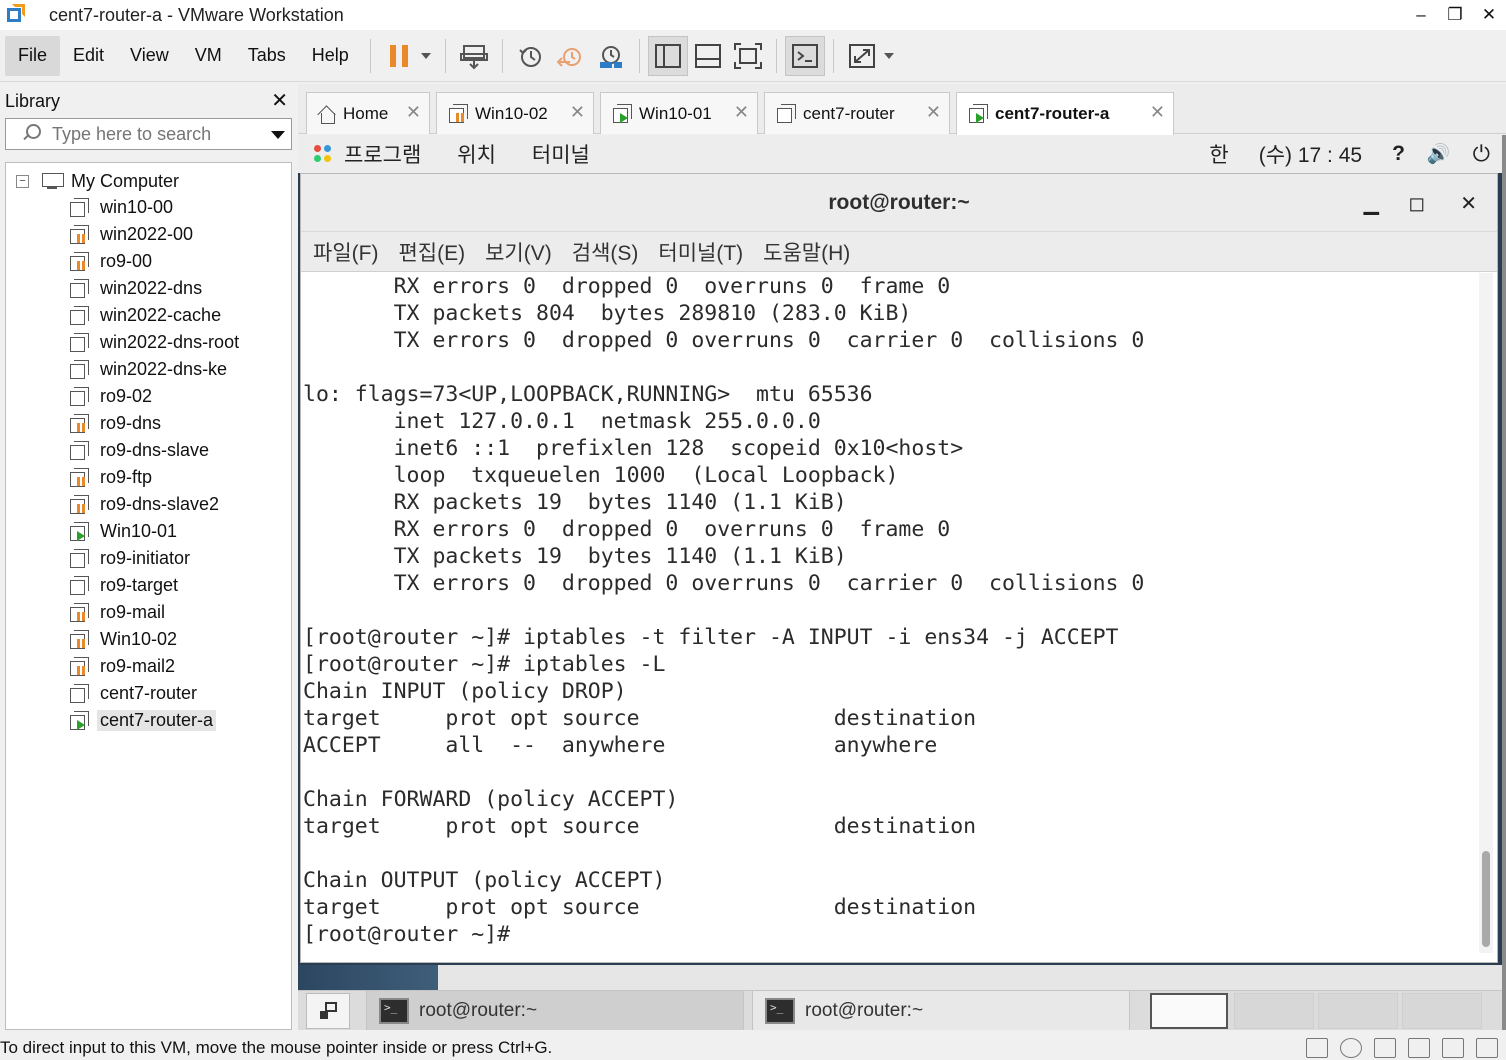  Describe the element at coordinates (1419, 1048) in the screenshot. I see `network-adapter-2-icon` at that location.